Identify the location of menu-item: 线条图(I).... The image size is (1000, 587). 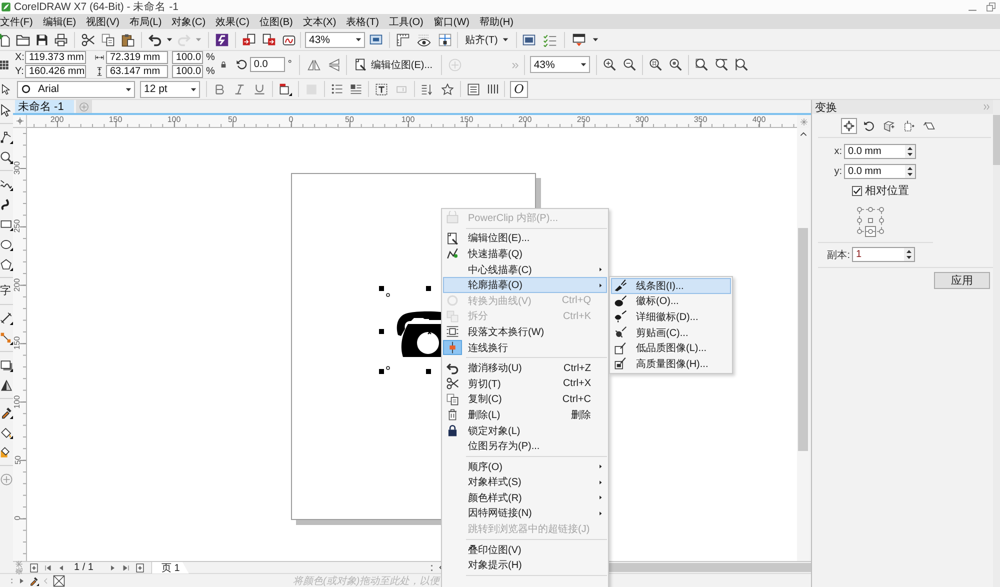
(671, 286).